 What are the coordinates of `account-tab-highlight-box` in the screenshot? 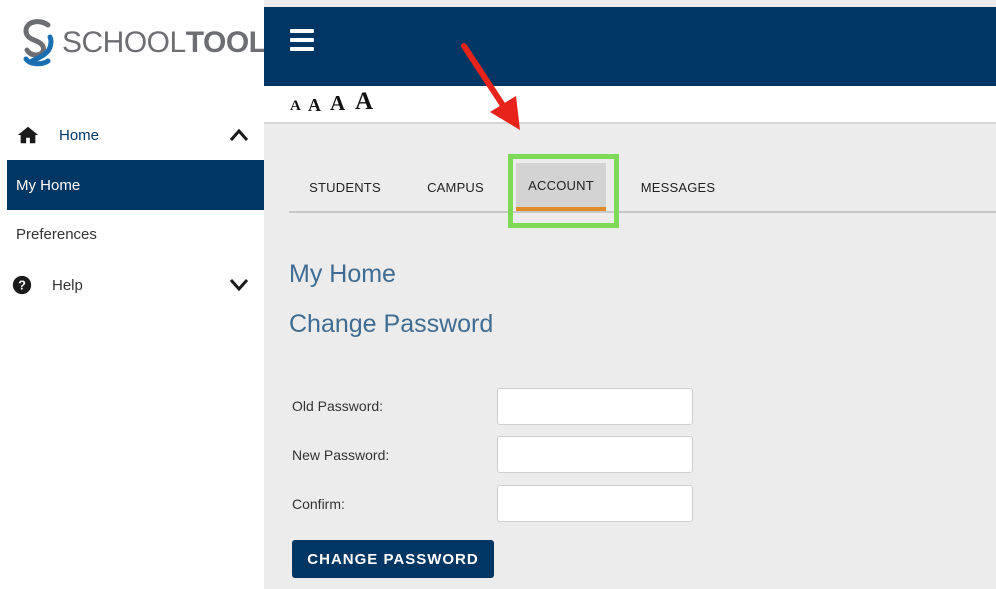 It's located at (563, 191).